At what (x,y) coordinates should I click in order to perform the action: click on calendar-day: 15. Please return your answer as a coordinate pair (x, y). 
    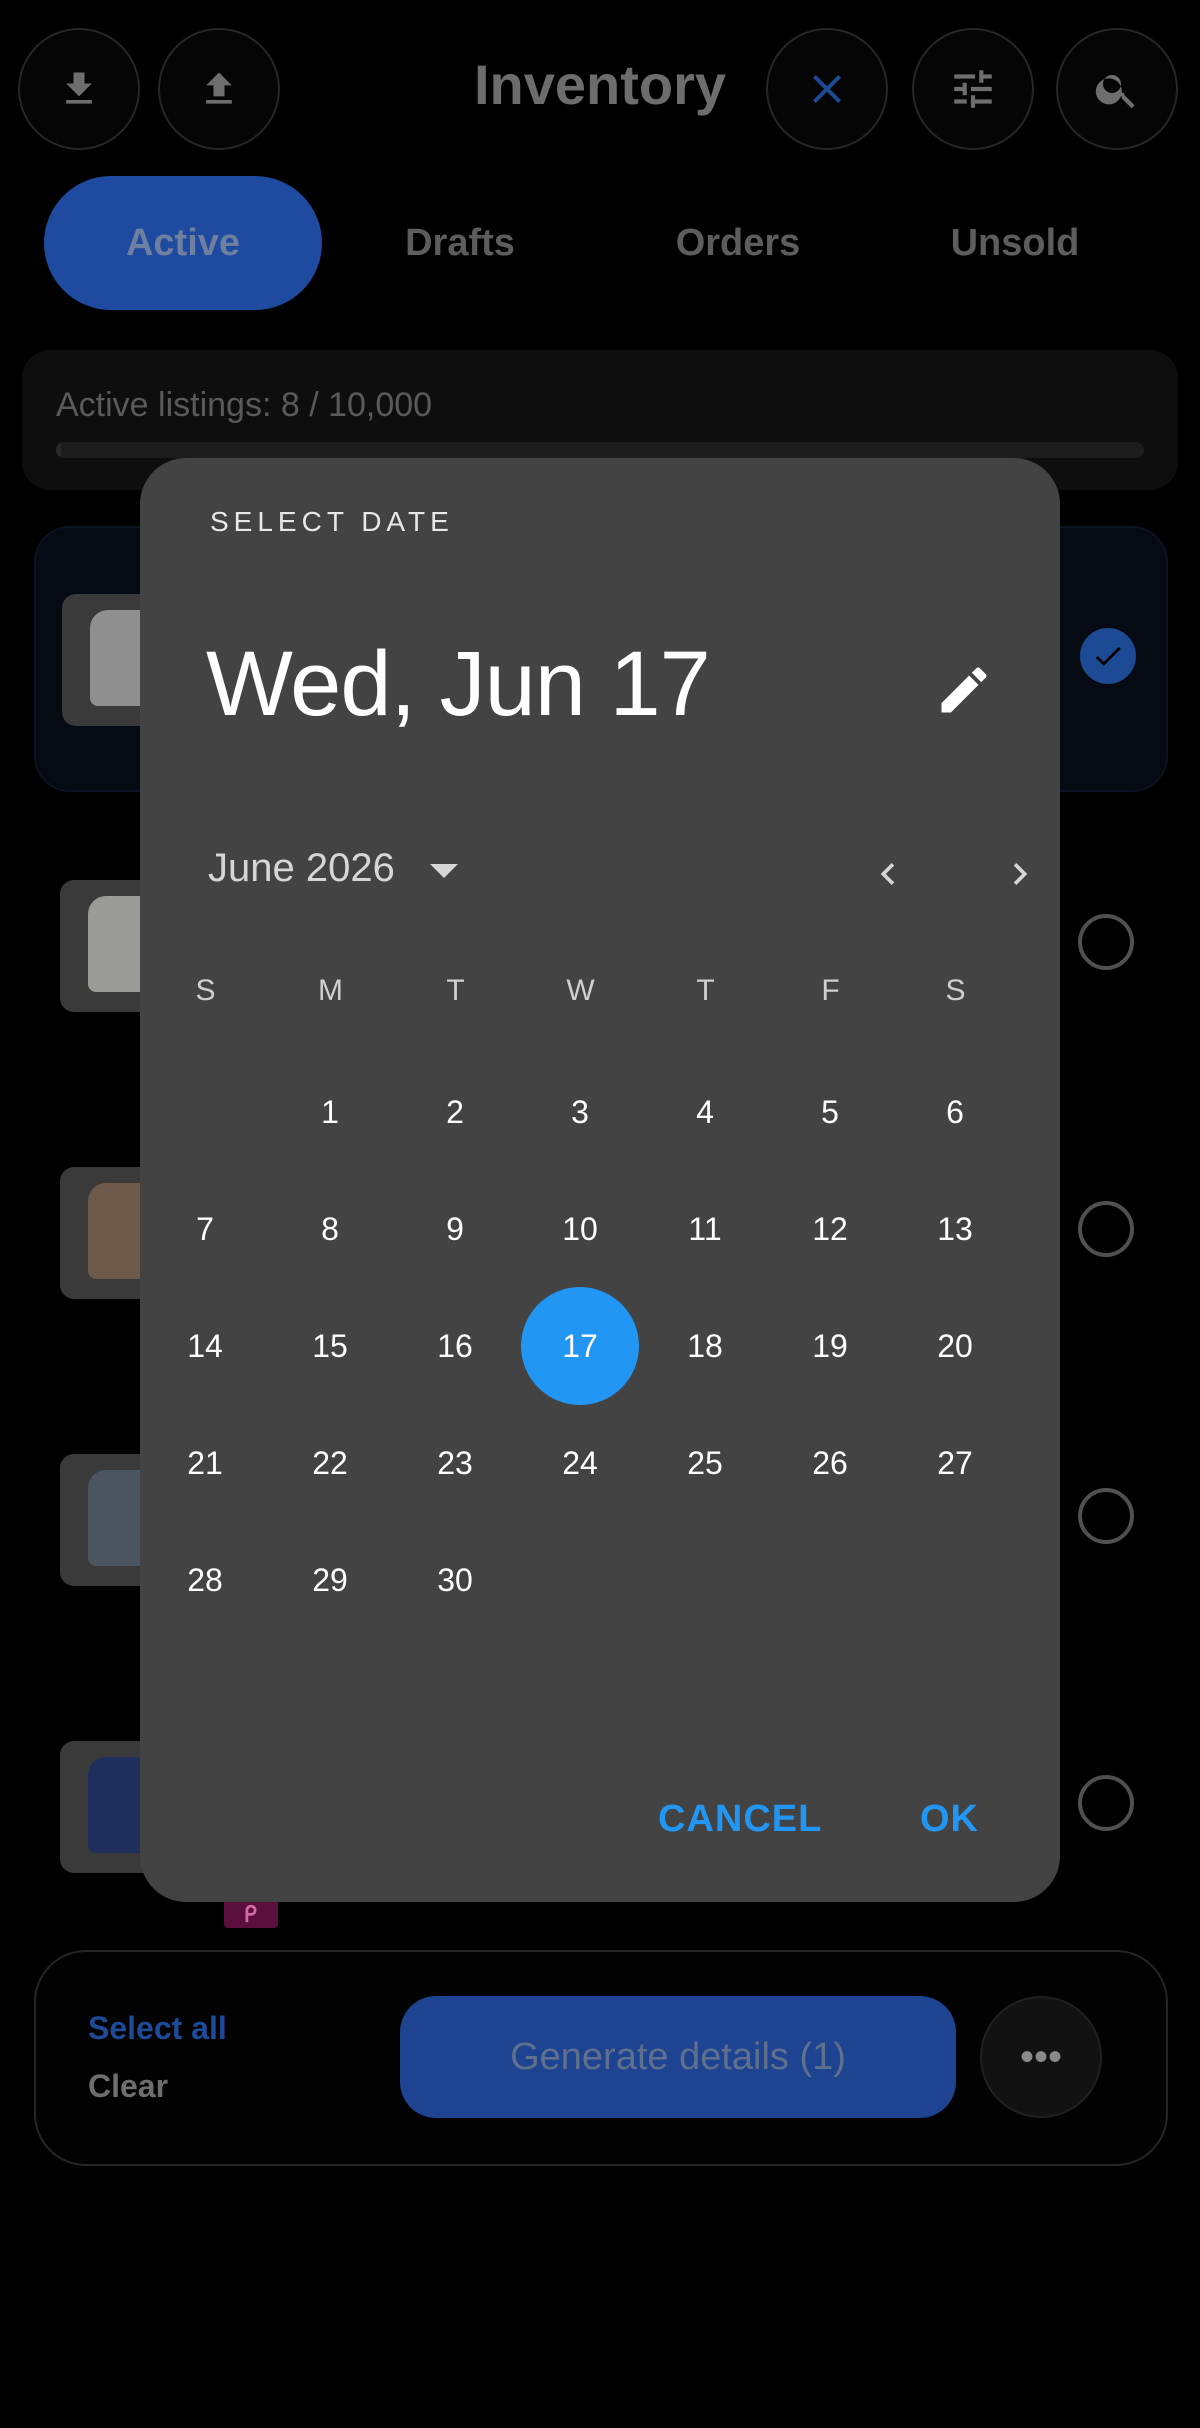
    Looking at the image, I should click on (330, 1346).